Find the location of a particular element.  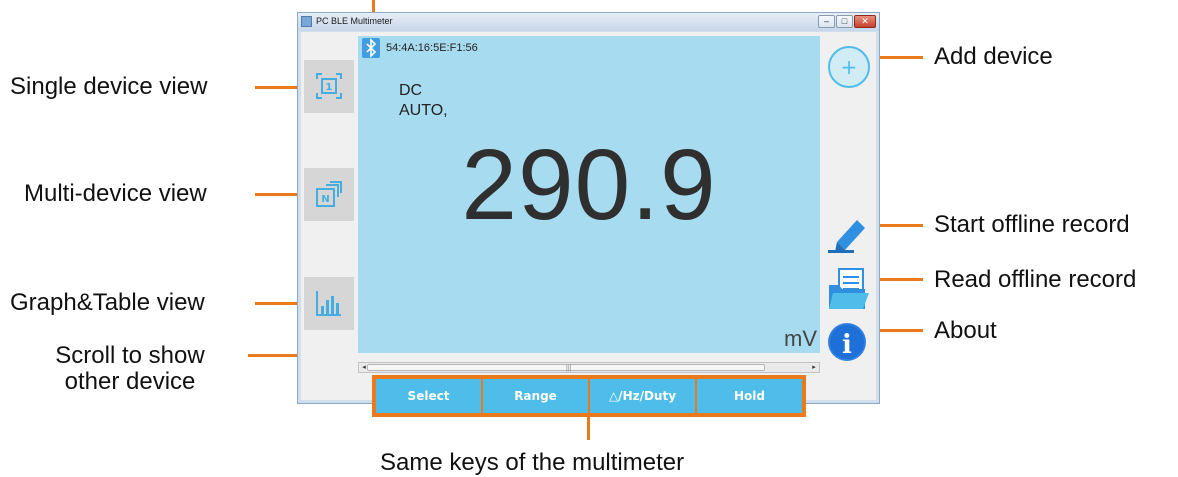

multi-device-view-button: N is located at coordinates (329, 194).